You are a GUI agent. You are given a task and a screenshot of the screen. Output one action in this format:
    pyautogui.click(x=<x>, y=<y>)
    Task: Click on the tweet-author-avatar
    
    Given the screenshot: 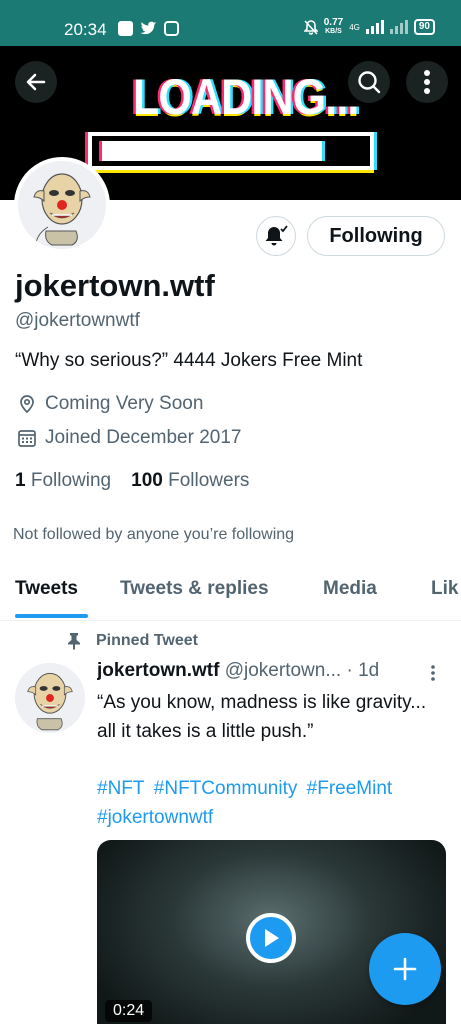 What is the action you would take?
    pyautogui.click(x=50, y=698)
    